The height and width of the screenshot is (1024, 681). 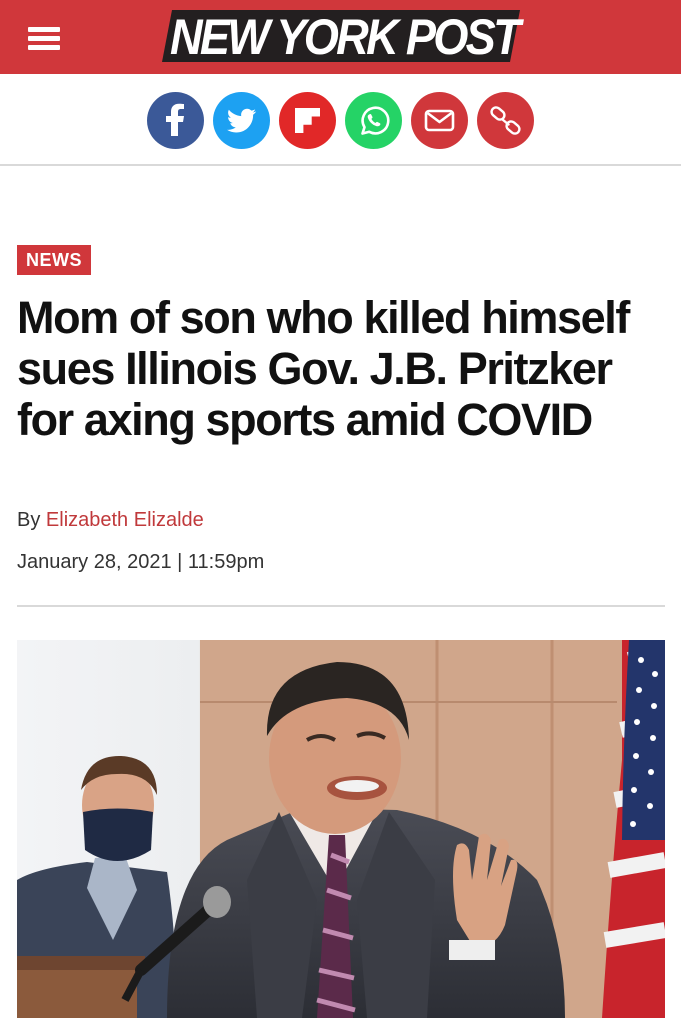 What do you see at coordinates (31, 520) in the screenshot?
I see `byline-prefix: By` at bounding box center [31, 520].